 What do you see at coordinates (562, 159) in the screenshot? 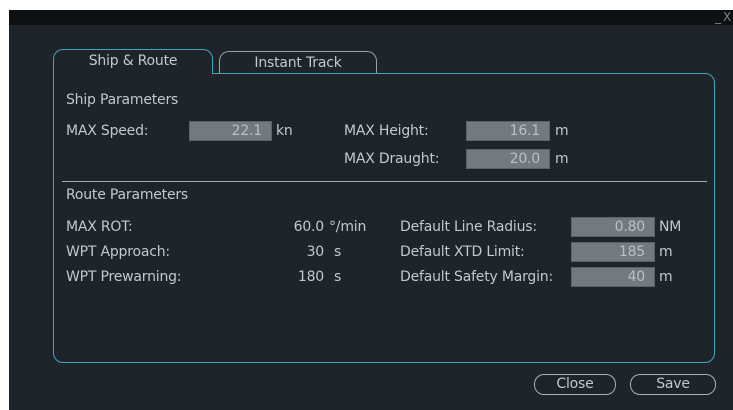
I see `max-draught-unit: m` at bounding box center [562, 159].